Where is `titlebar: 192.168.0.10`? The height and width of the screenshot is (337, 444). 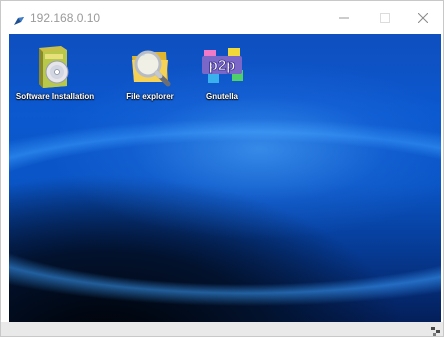
titlebar: 192.168.0.10 is located at coordinates (222, 17).